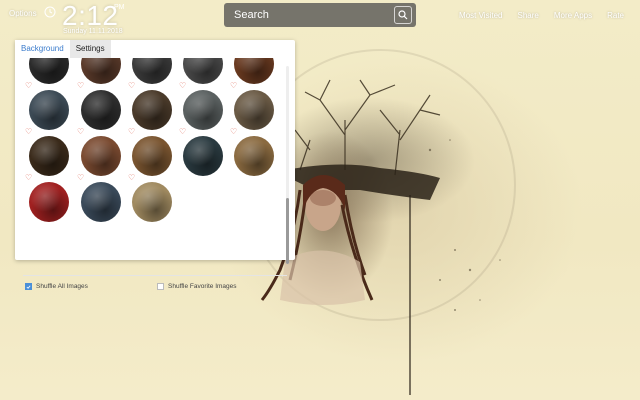 The height and width of the screenshot is (400, 640). I want to click on top-nav: Most Visited Share More Apps Rate, so click(541, 15).